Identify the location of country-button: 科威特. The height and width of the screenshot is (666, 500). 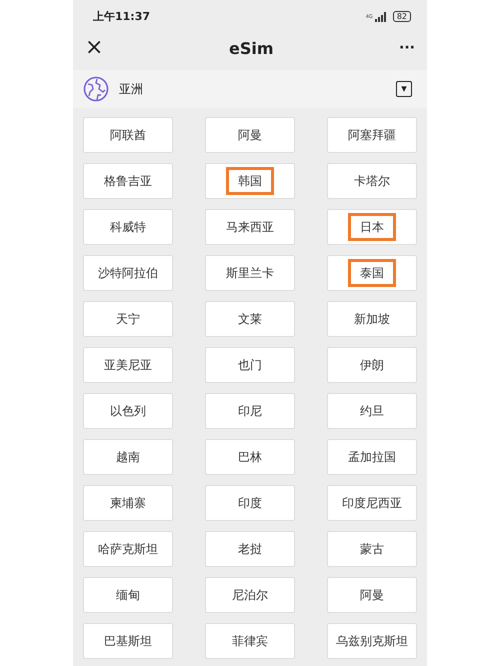
(128, 227).